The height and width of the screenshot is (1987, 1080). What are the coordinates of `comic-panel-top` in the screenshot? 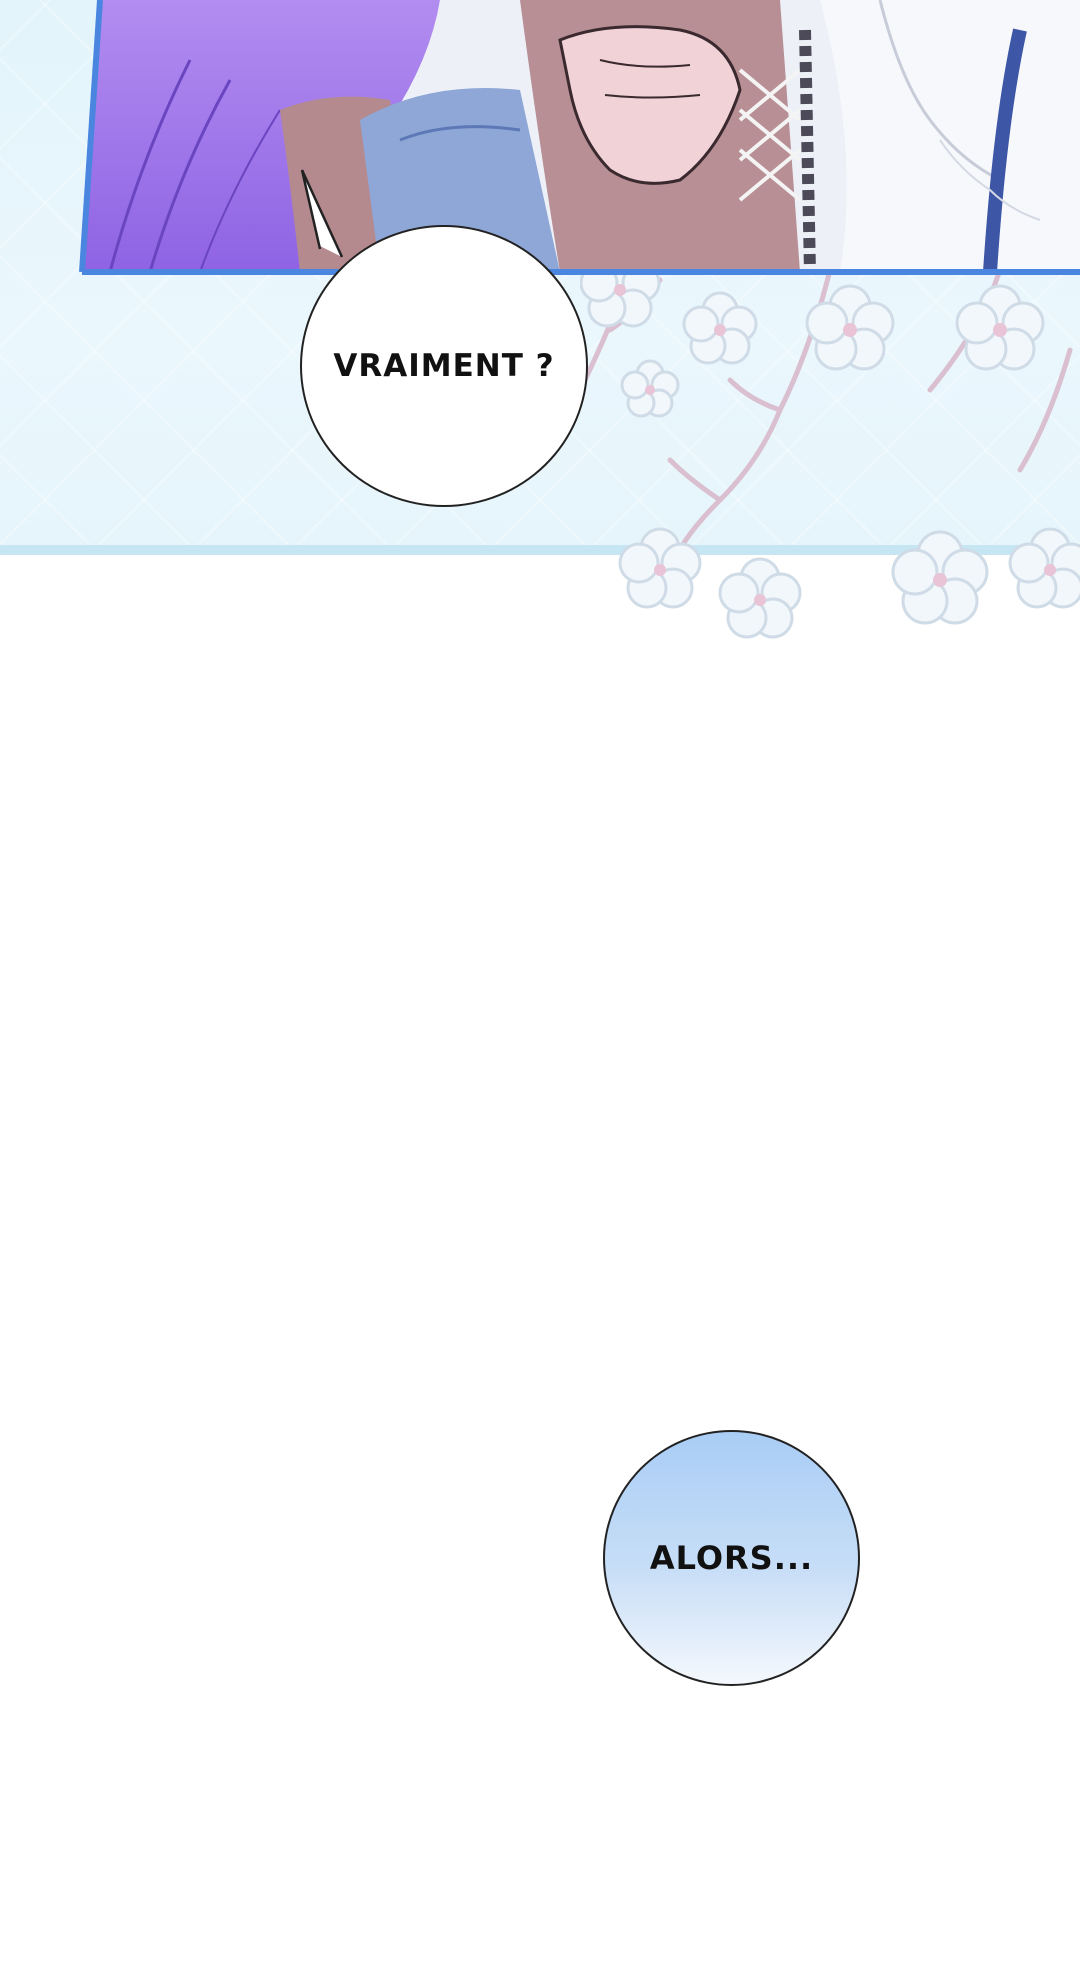 It's located at (540, 140).